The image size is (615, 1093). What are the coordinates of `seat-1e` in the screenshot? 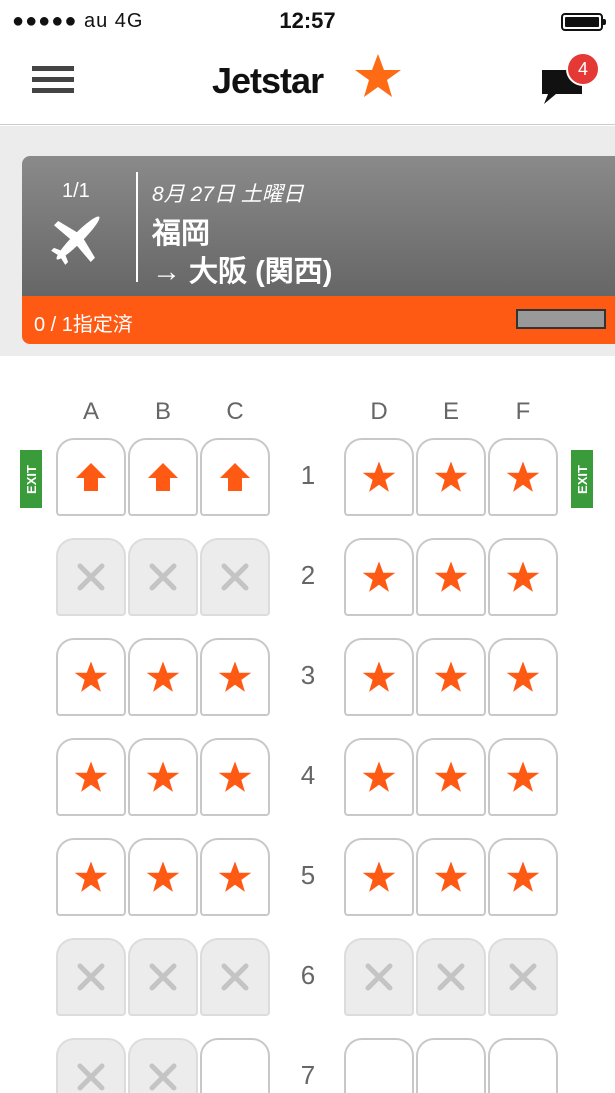 It's located at (451, 477).